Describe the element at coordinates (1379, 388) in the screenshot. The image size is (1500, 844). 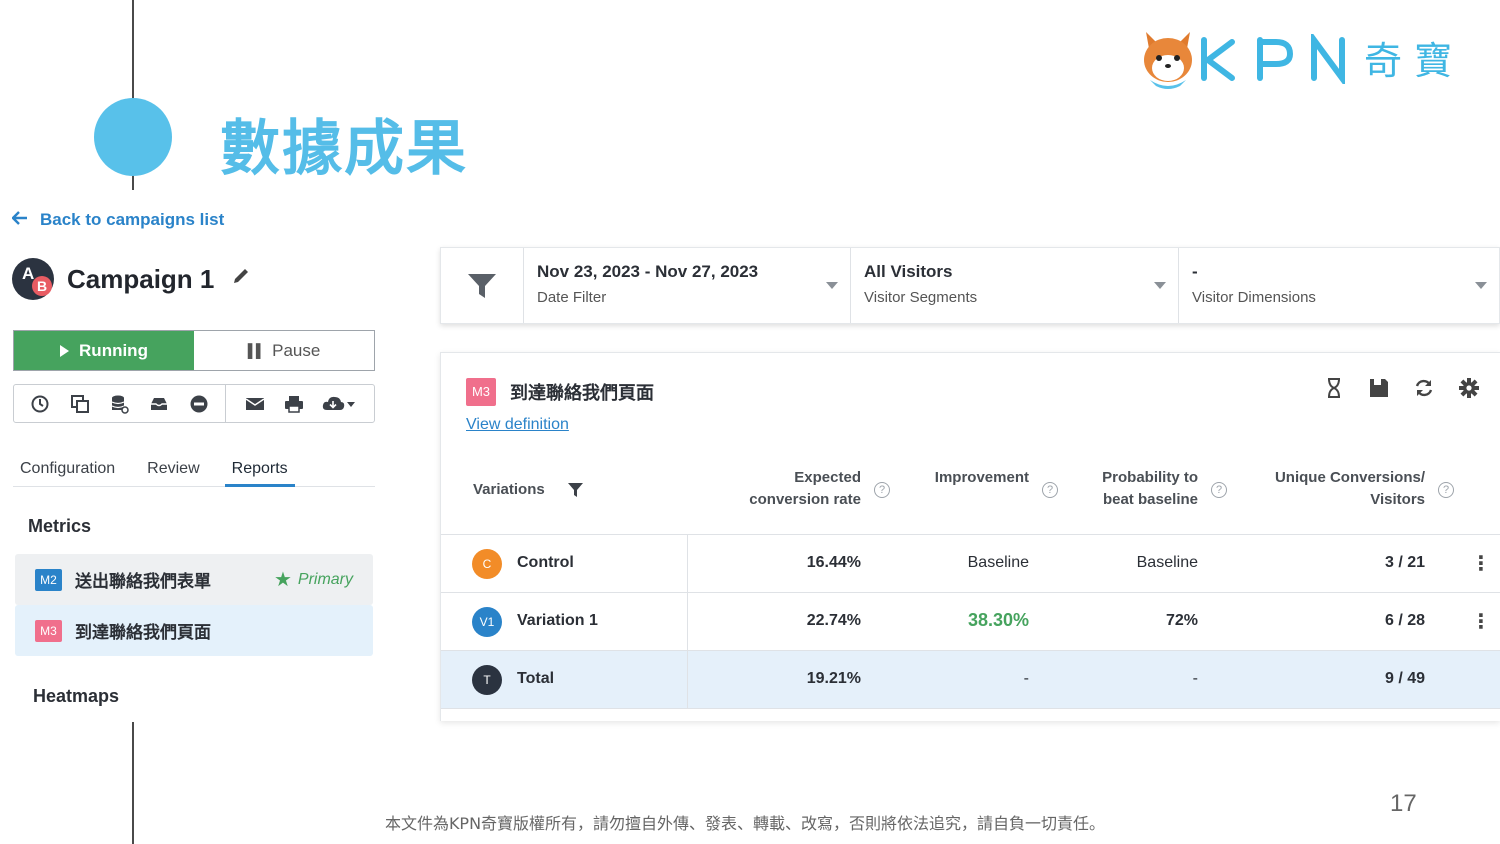
I see `save-icon` at that location.